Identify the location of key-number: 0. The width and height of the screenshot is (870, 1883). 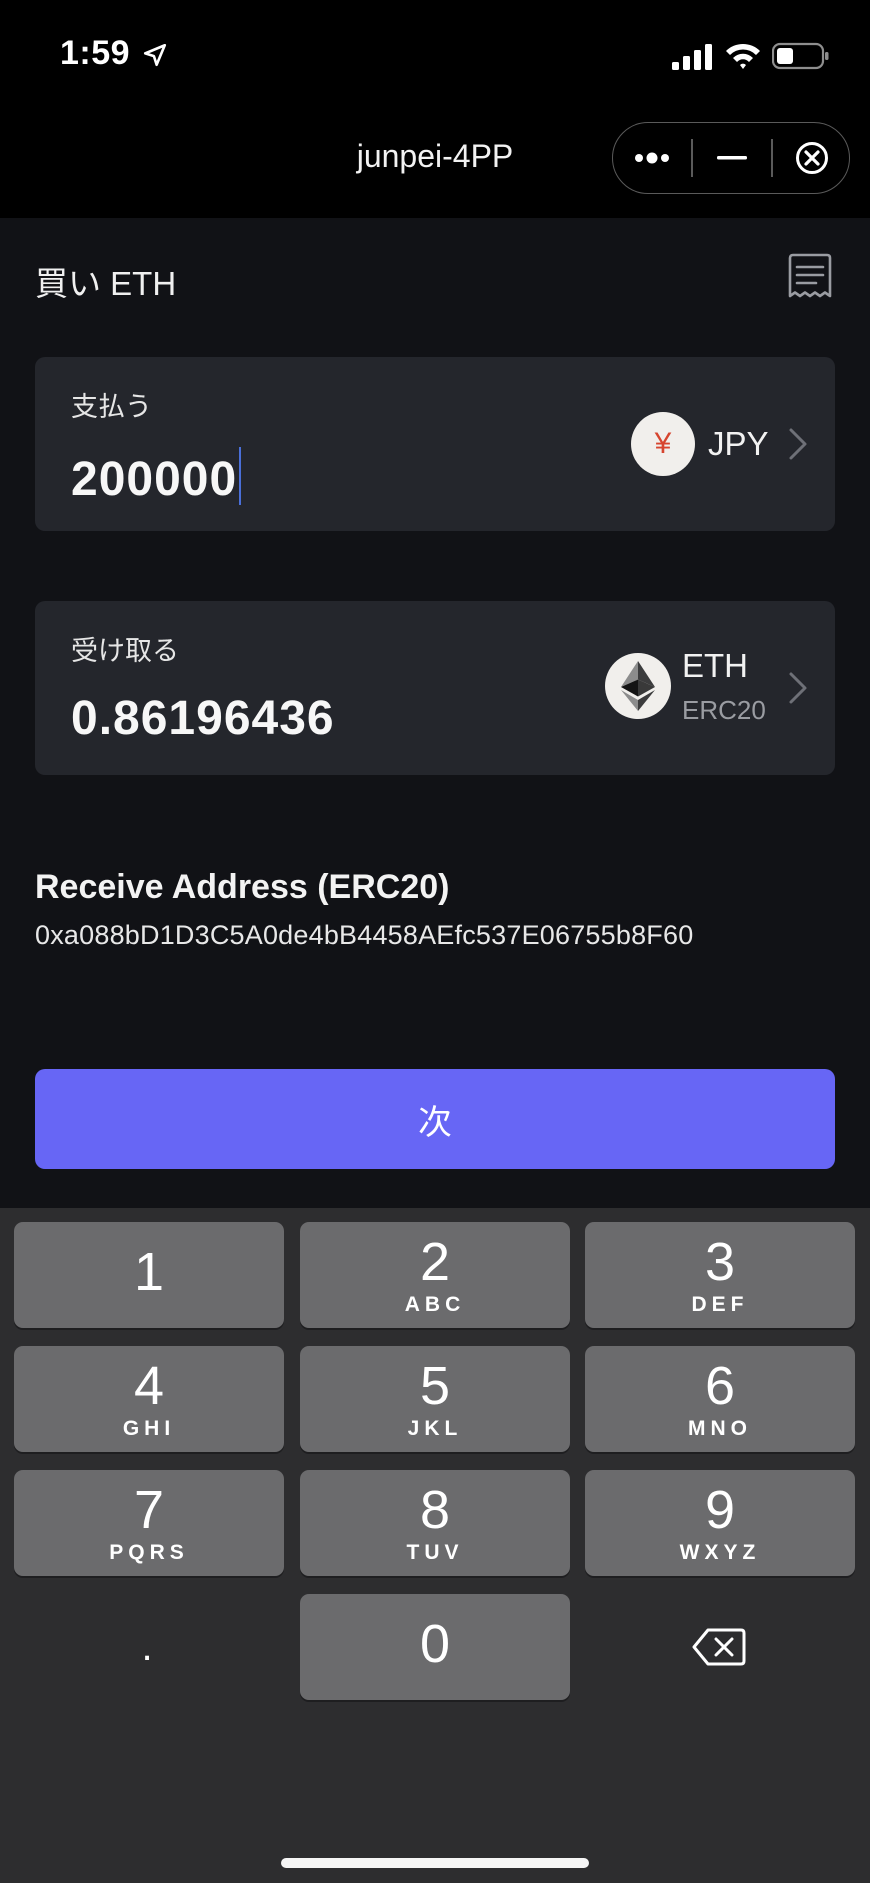
(435, 1644).